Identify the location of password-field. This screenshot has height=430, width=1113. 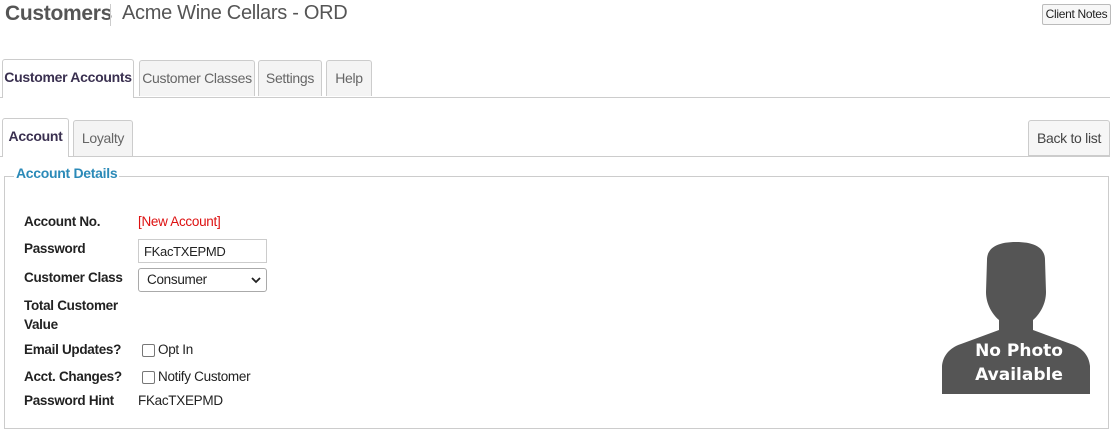
(202, 251).